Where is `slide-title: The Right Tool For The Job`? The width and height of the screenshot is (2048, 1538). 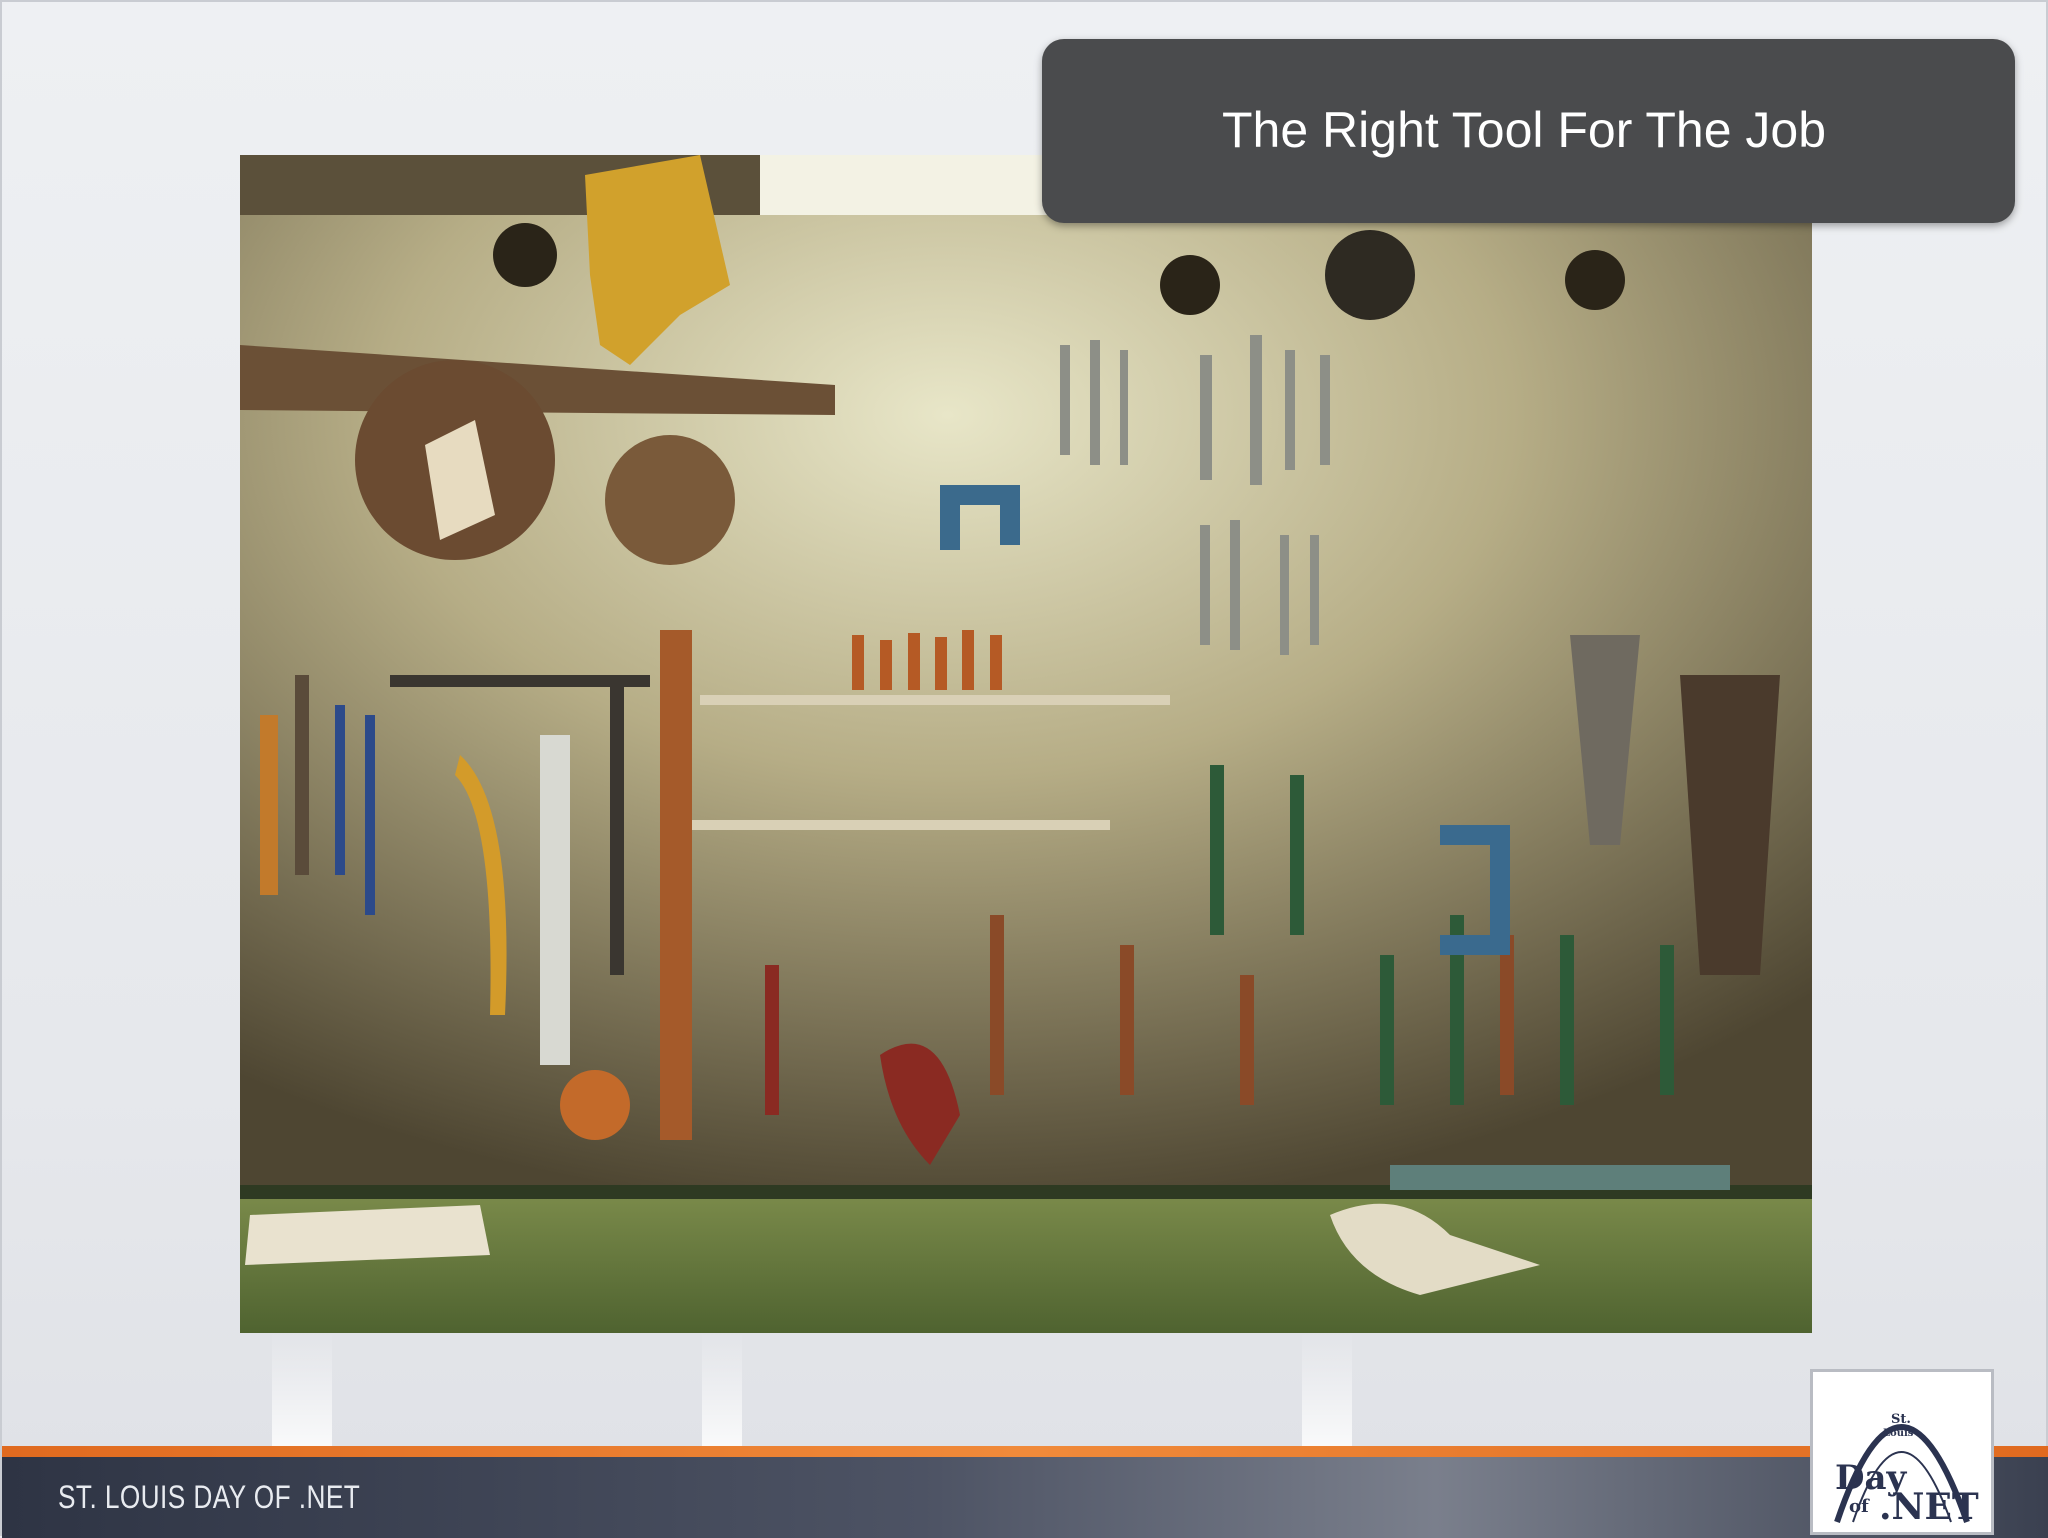 slide-title: The Right Tool For The Job is located at coordinates (1524, 130).